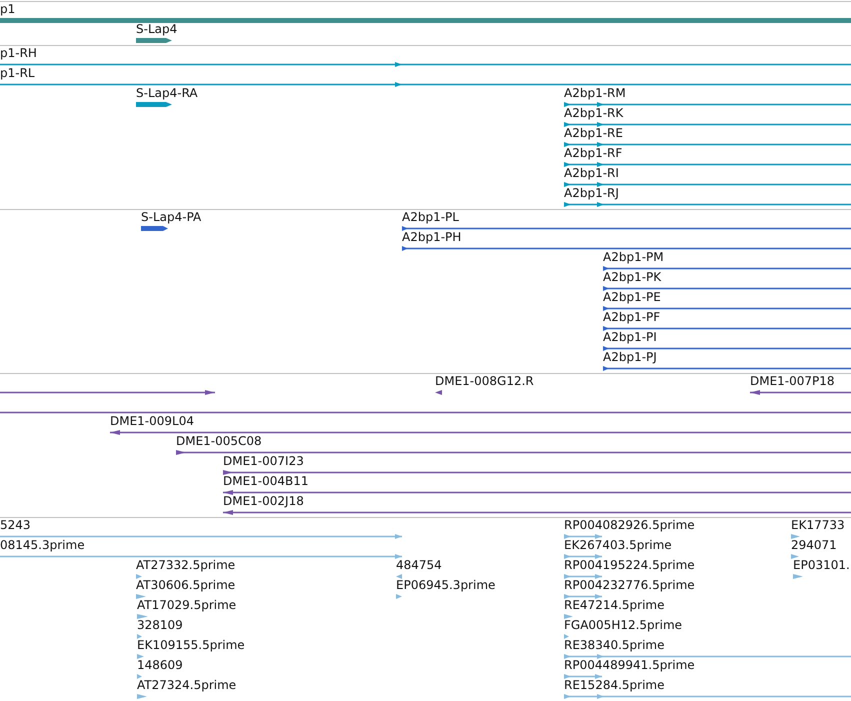  I want to click on feature-label: A2bp1-RK, so click(594, 113).